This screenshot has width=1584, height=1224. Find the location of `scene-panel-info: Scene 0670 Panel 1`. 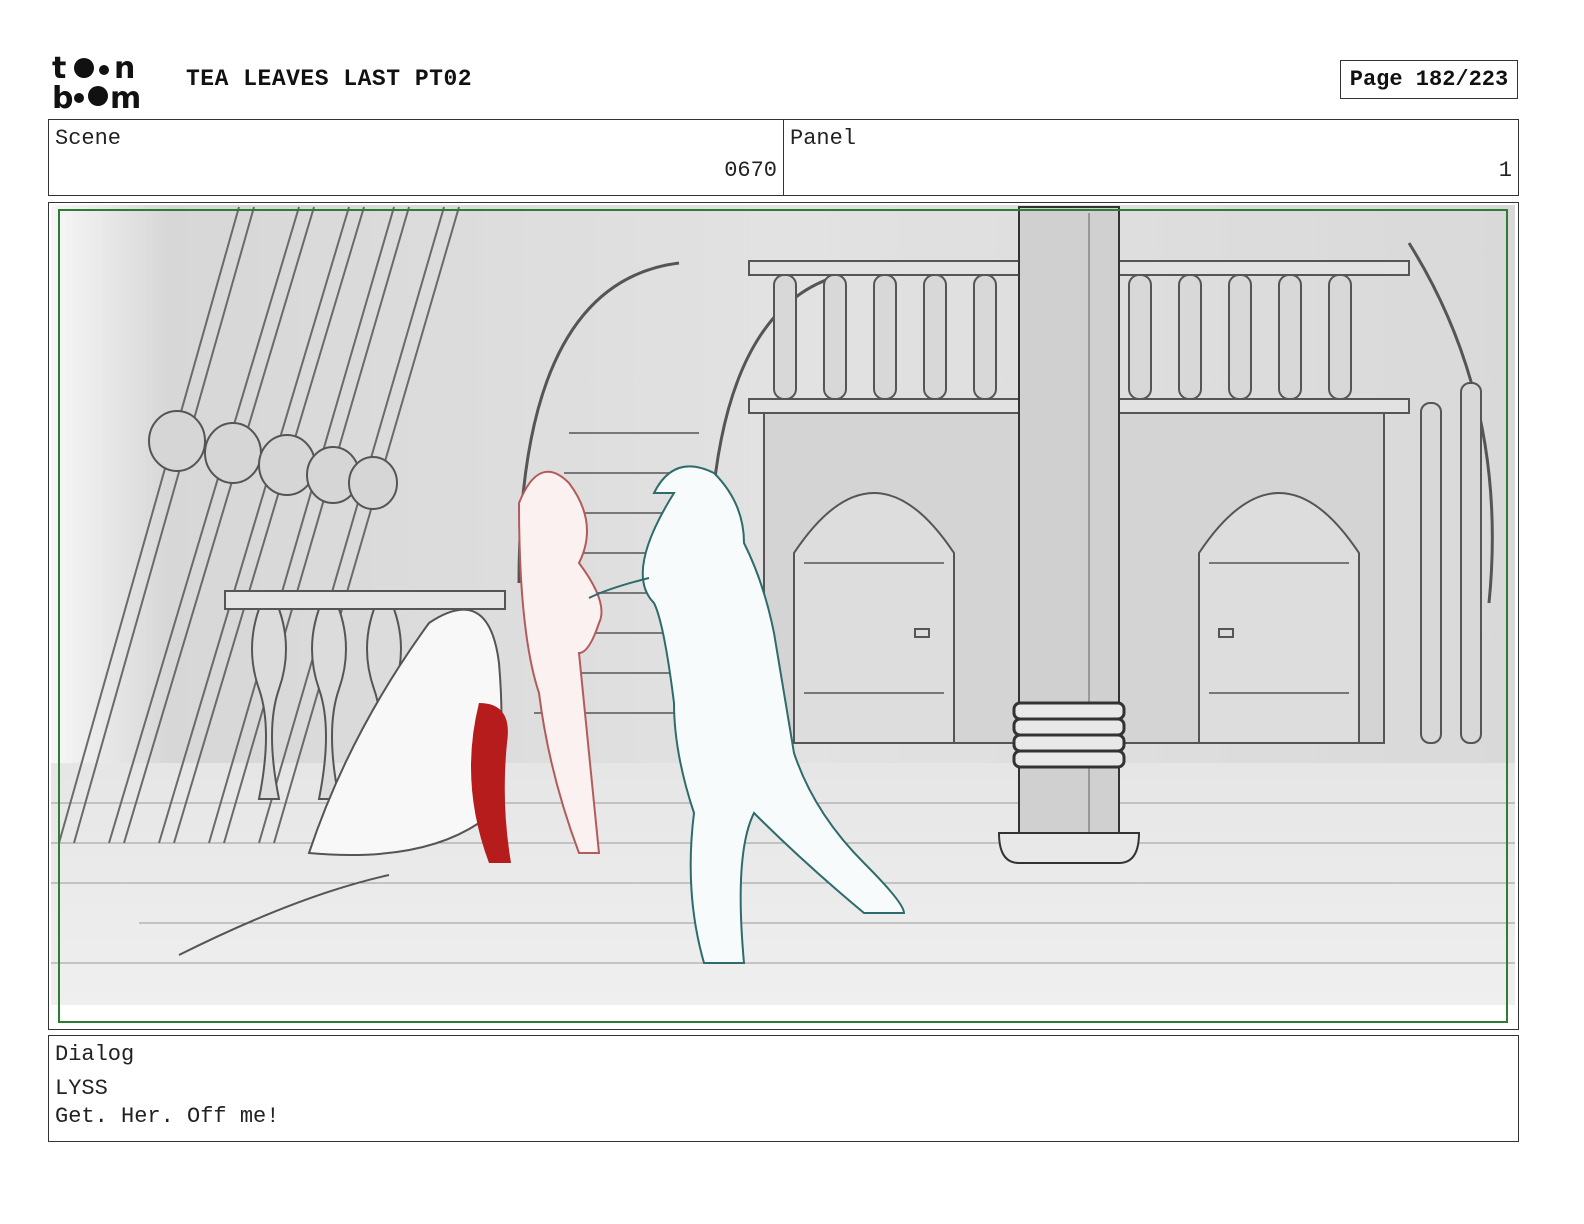

scene-panel-info: Scene 0670 Panel 1 is located at coordinates (783, 157).